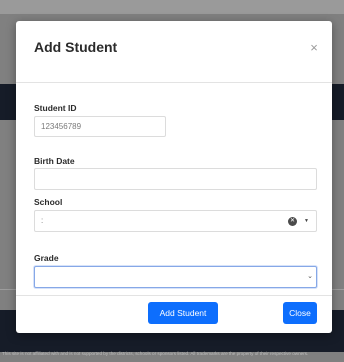  I want to click on student-id-input: 123456789, so click(100, 126).